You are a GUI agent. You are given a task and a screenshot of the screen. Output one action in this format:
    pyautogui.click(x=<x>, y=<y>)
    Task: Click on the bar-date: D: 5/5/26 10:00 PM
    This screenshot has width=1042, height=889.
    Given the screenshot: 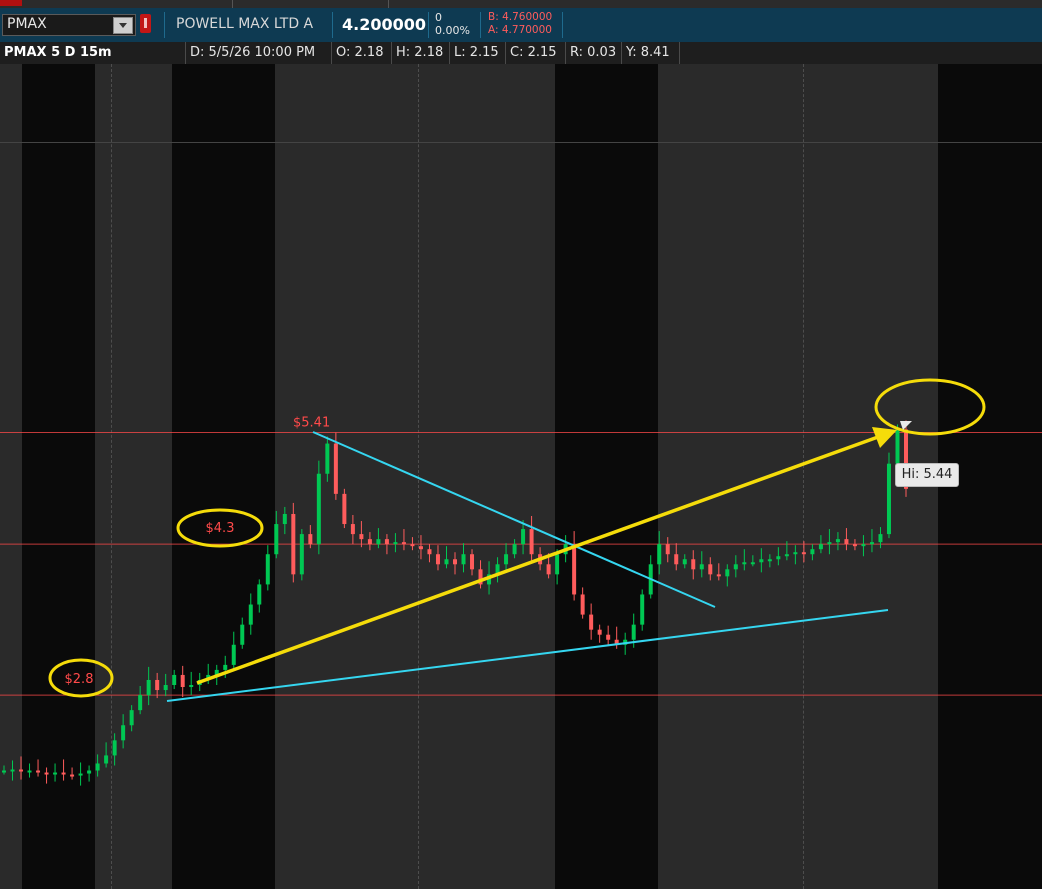 What is the action you would take?
    pyautogui.click(x=259, y=53)
    